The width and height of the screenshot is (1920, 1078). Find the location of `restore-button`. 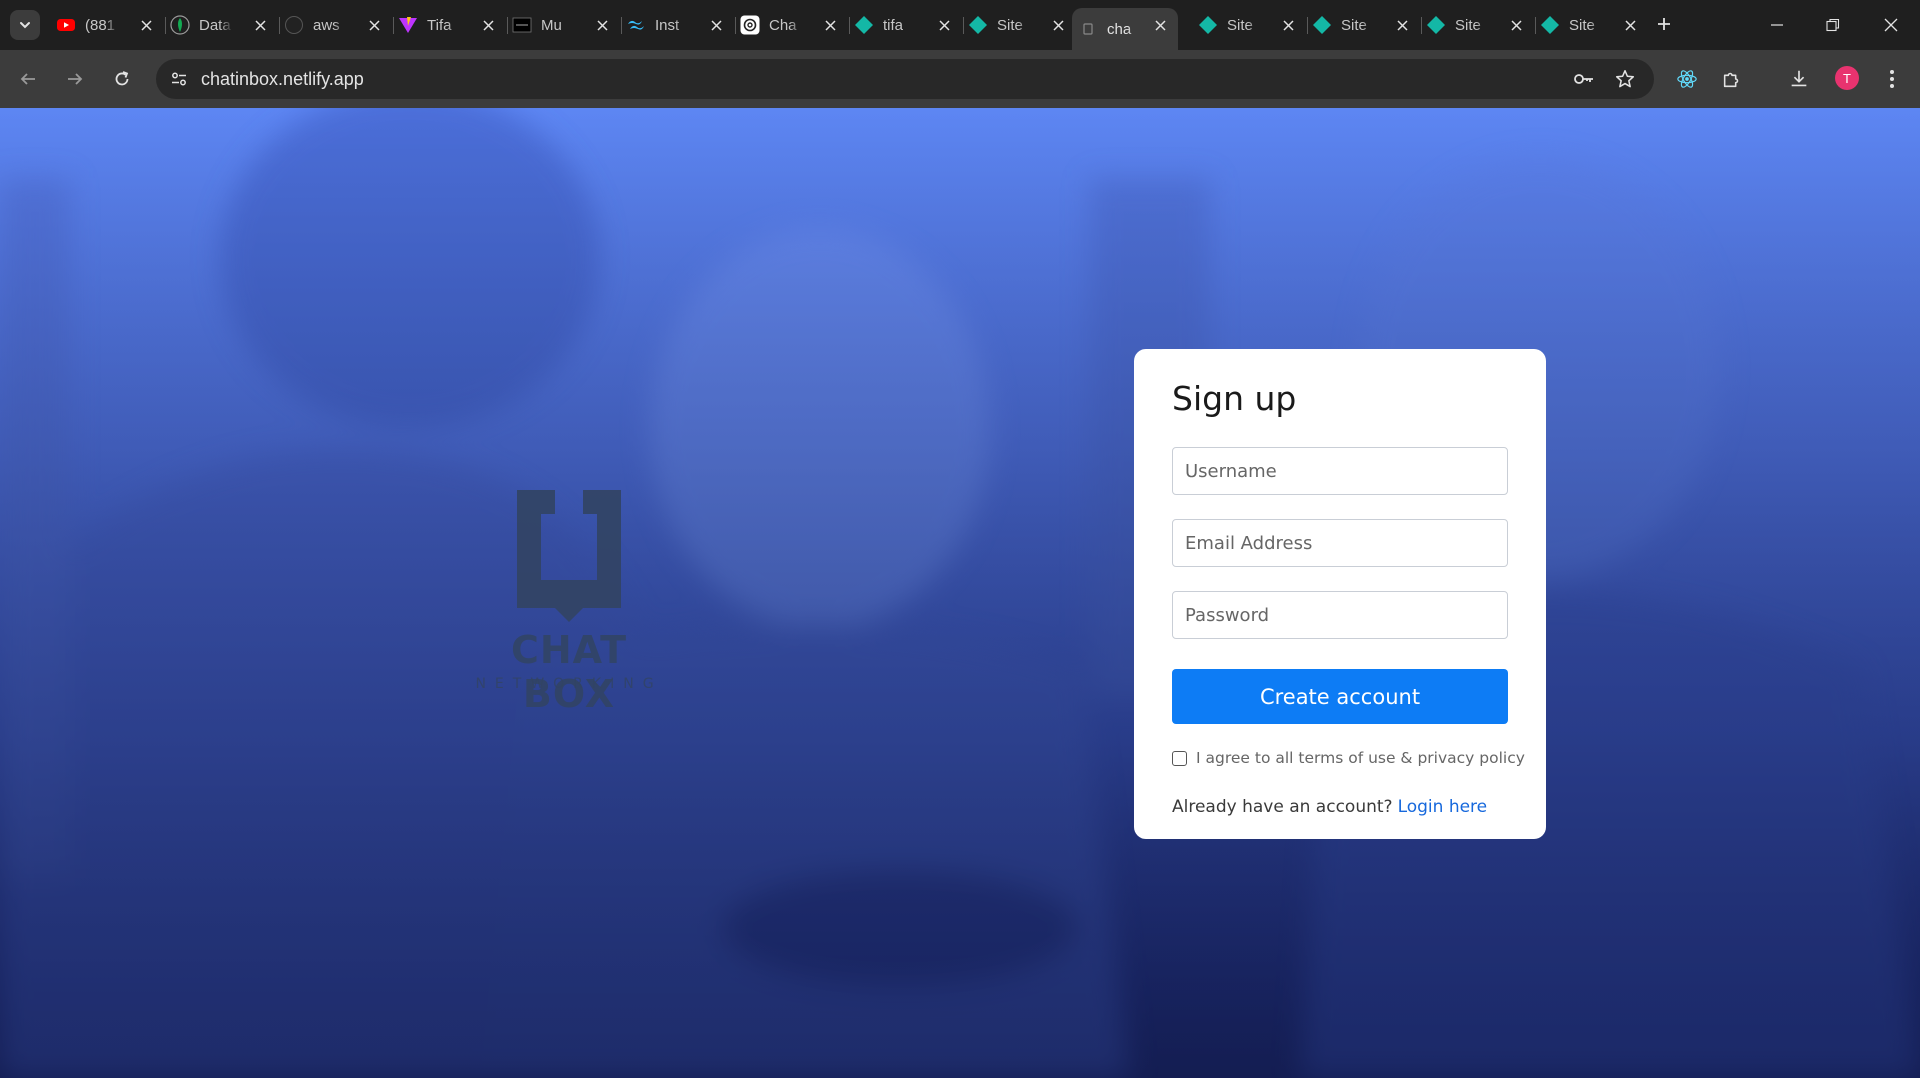

restore-button is located at coordinates (1833, 25).